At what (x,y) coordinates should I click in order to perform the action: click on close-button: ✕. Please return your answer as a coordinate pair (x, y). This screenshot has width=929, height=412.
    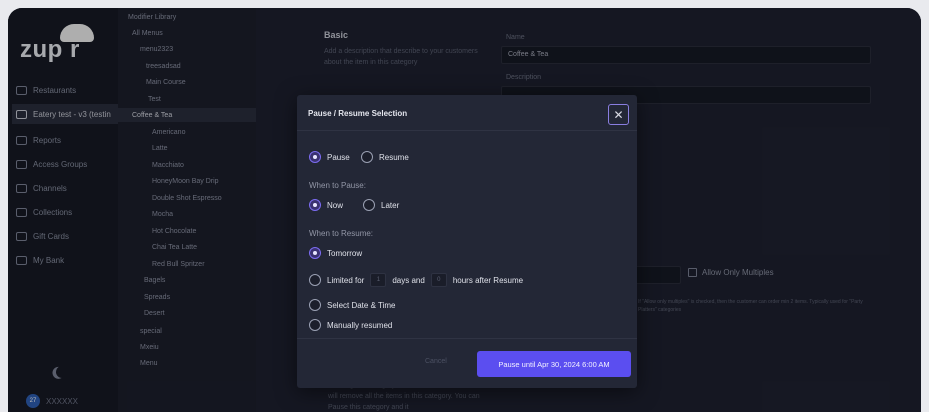
    Looking at the image, I should click on (618, 114).